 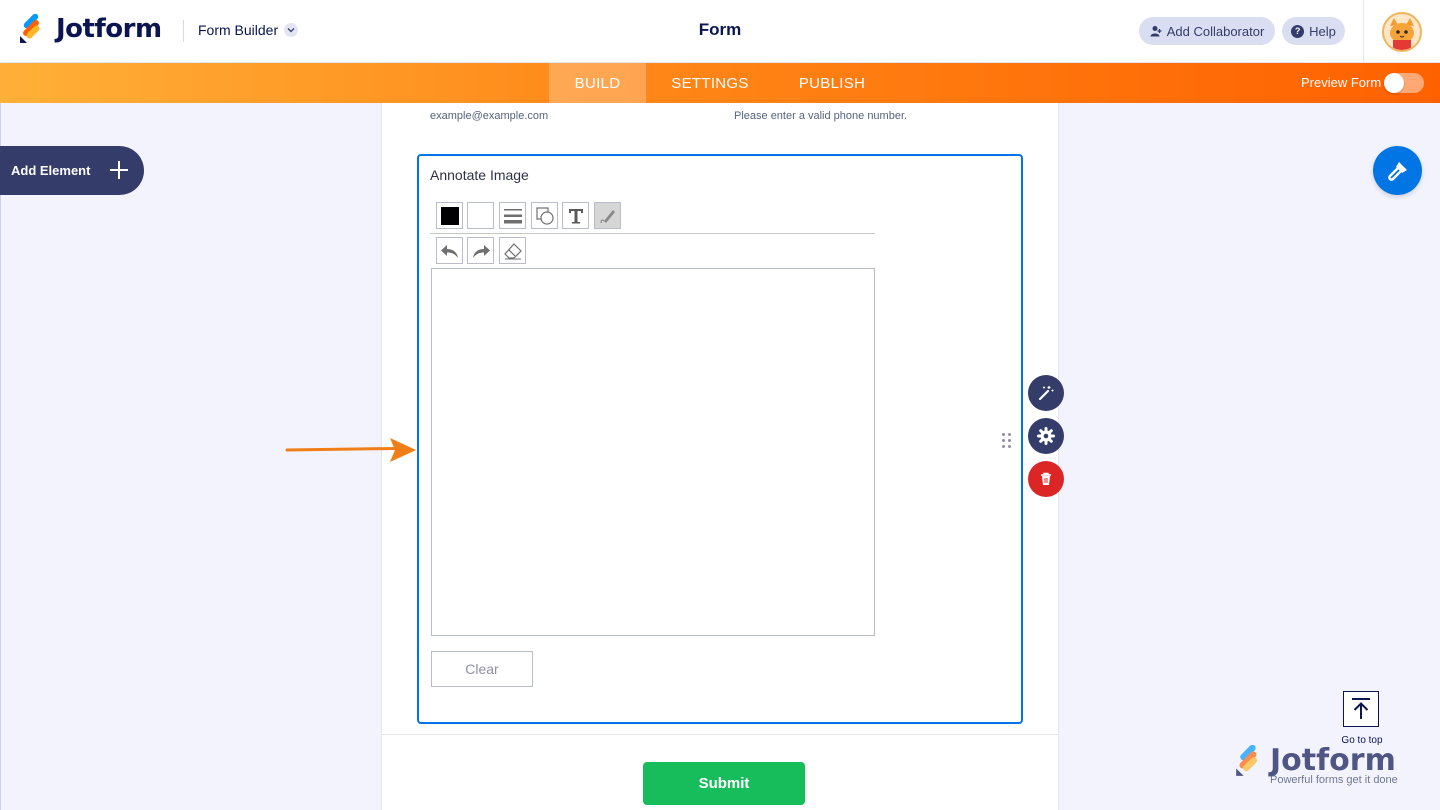 I want to click on field-settings-button, so click(x=1046, y=436).